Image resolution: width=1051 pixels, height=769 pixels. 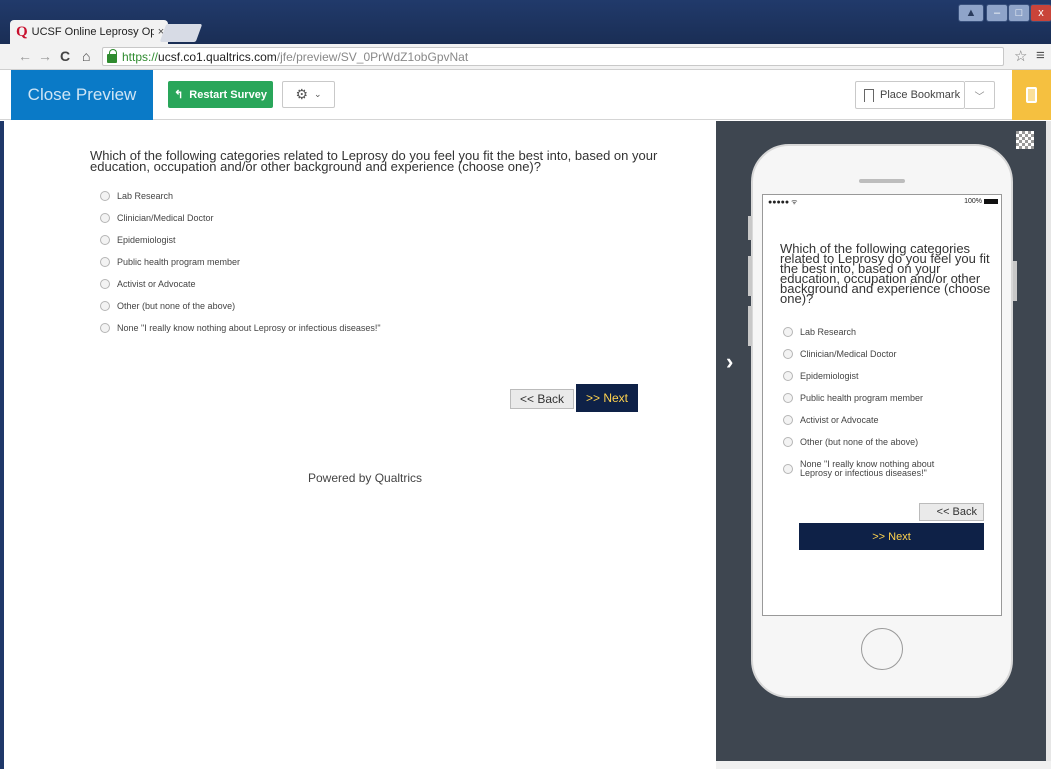 I want to click on choice-option: Other (but none of the above), so click(x=240, y=306).